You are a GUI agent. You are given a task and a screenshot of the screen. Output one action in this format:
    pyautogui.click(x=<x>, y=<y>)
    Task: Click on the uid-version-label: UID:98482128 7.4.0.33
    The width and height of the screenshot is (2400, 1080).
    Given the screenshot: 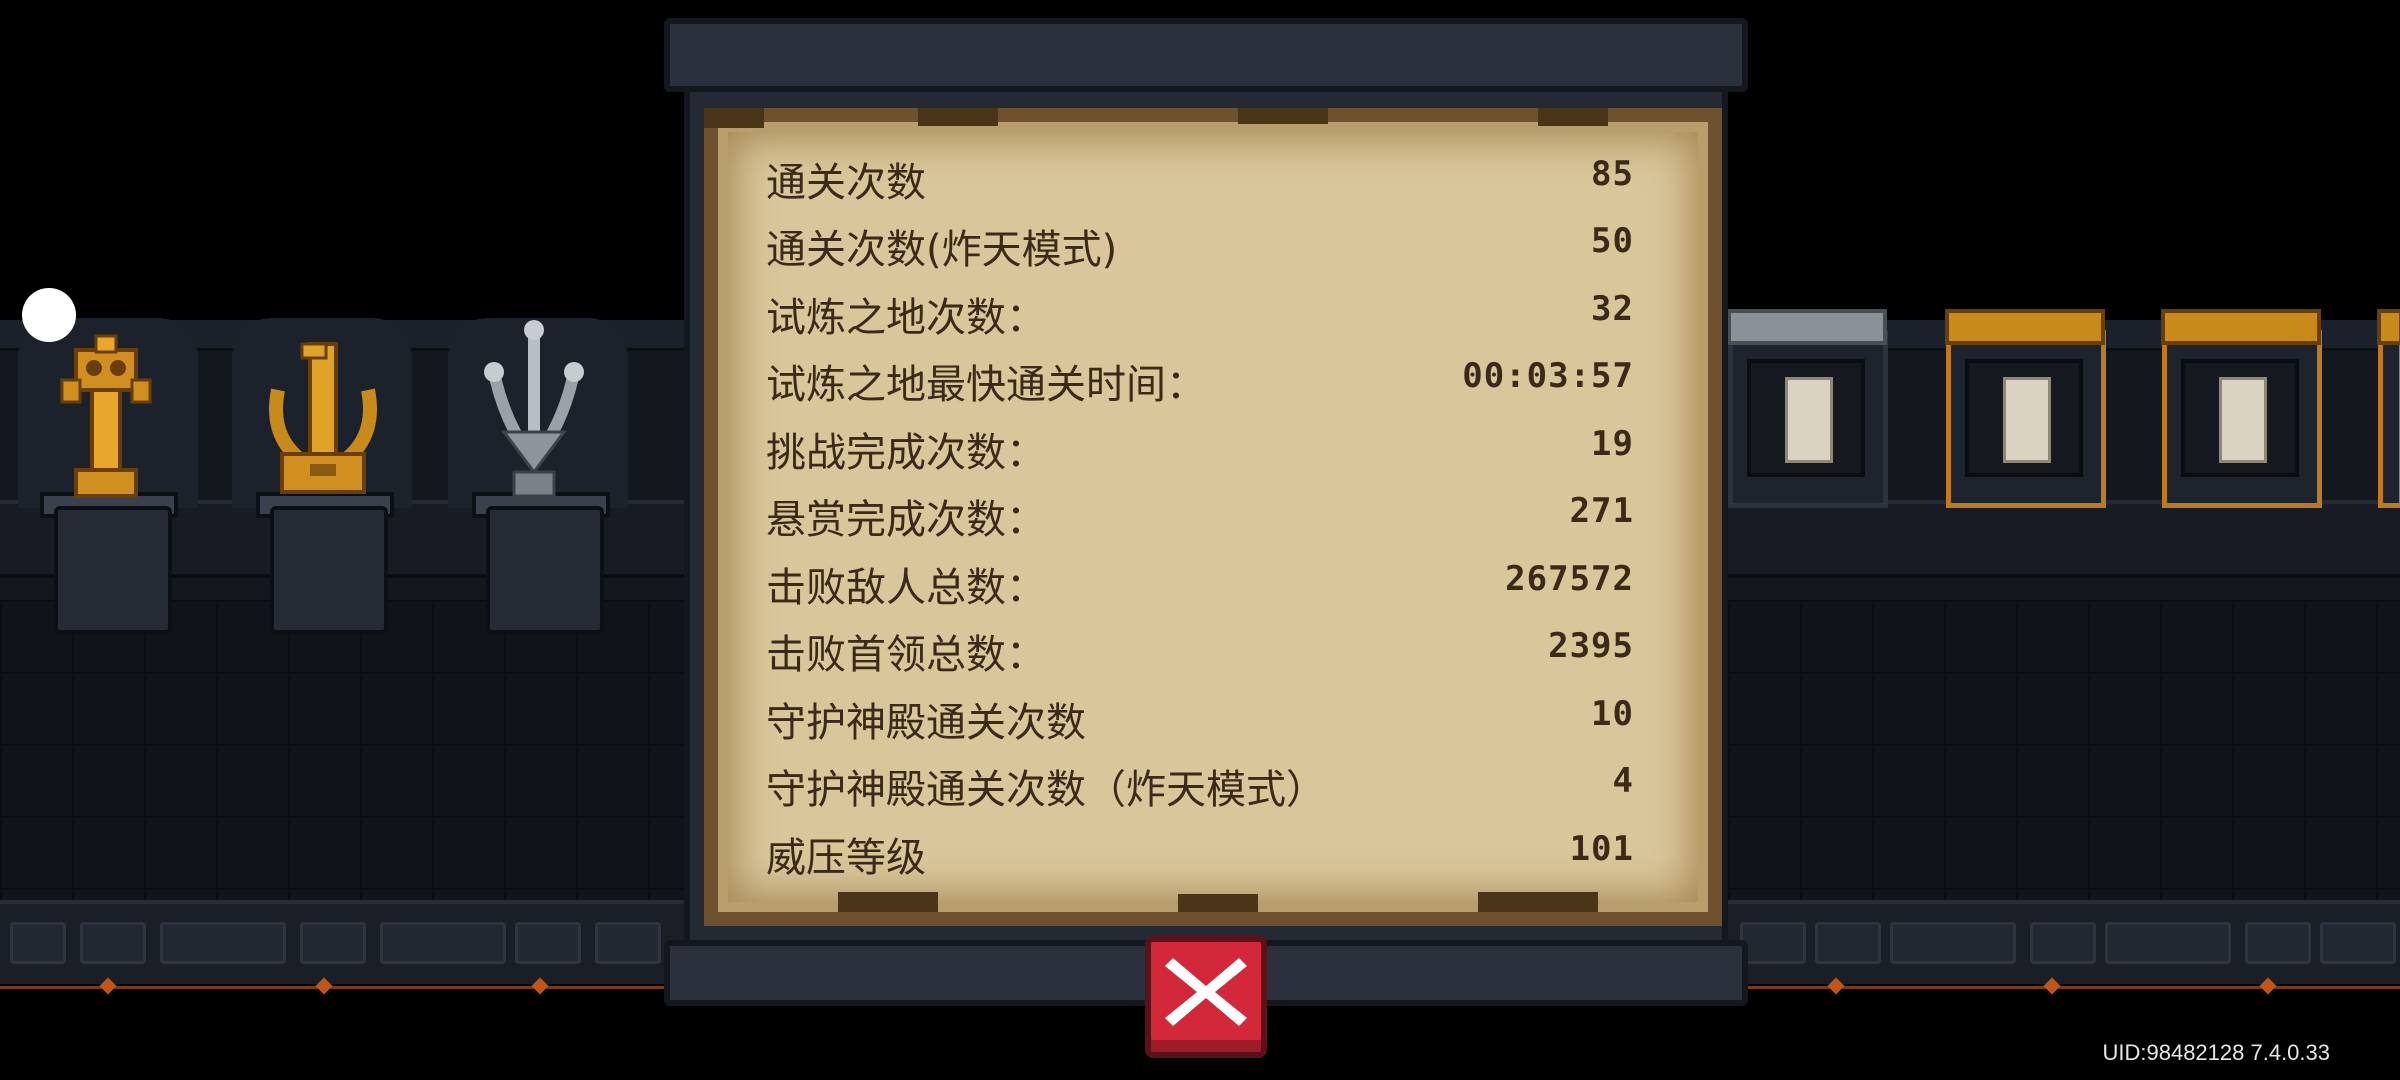 What is the action you would take?
    pyautogui.click(x=2216, y=1052)
    